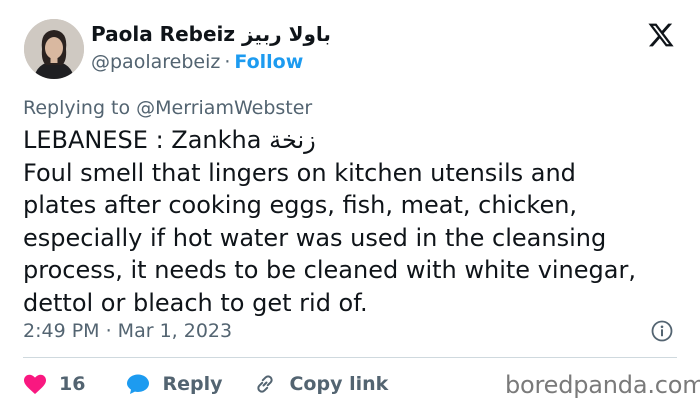 This screenshot has height=410, width=700. Describe the element at coordinates (127, 331) in the screenshot. I see `tweet-timestamp: 2:49 PM · Mar 1, 2023` at that location.